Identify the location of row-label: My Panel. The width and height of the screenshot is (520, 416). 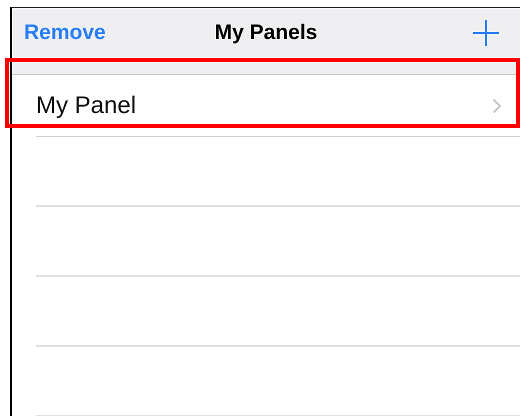
(86, 106).